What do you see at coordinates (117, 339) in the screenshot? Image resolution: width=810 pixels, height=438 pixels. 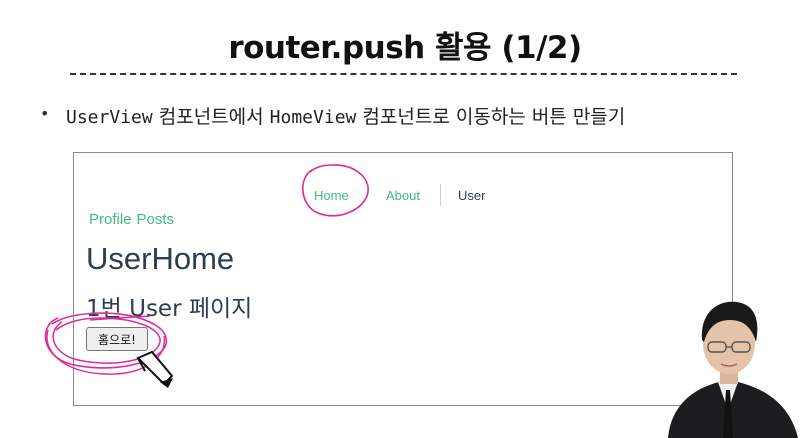 I see `go-home-button: 홈으로!` at bounding box center [117, 339].